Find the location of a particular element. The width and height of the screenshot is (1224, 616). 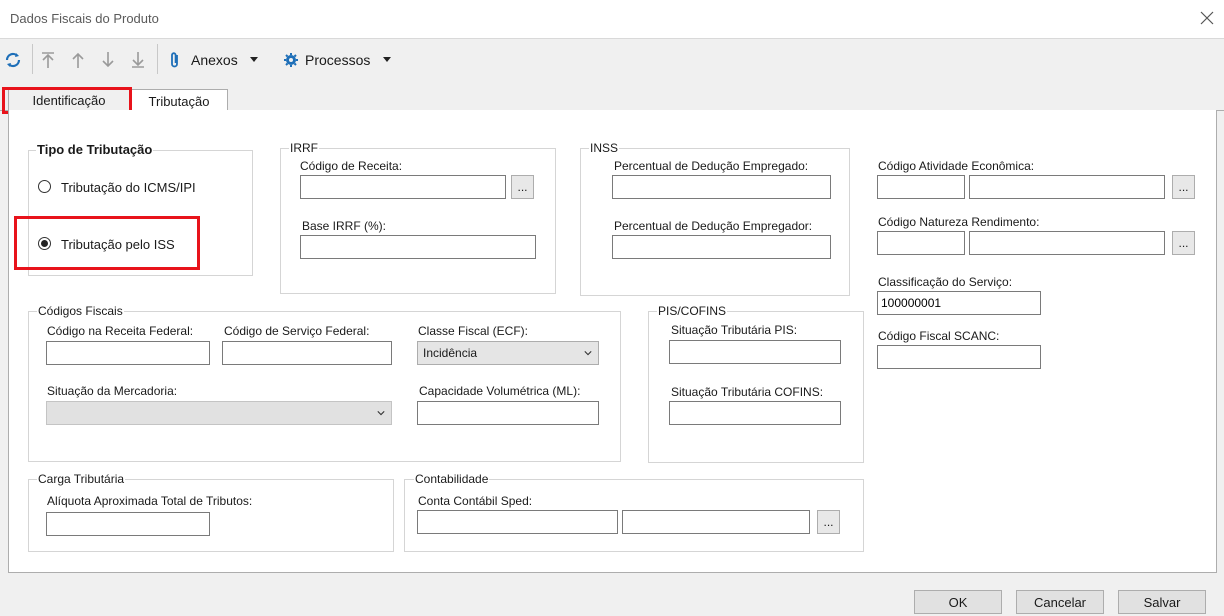

conta-contabil-codigo-input is located at coordinates (517, 522).